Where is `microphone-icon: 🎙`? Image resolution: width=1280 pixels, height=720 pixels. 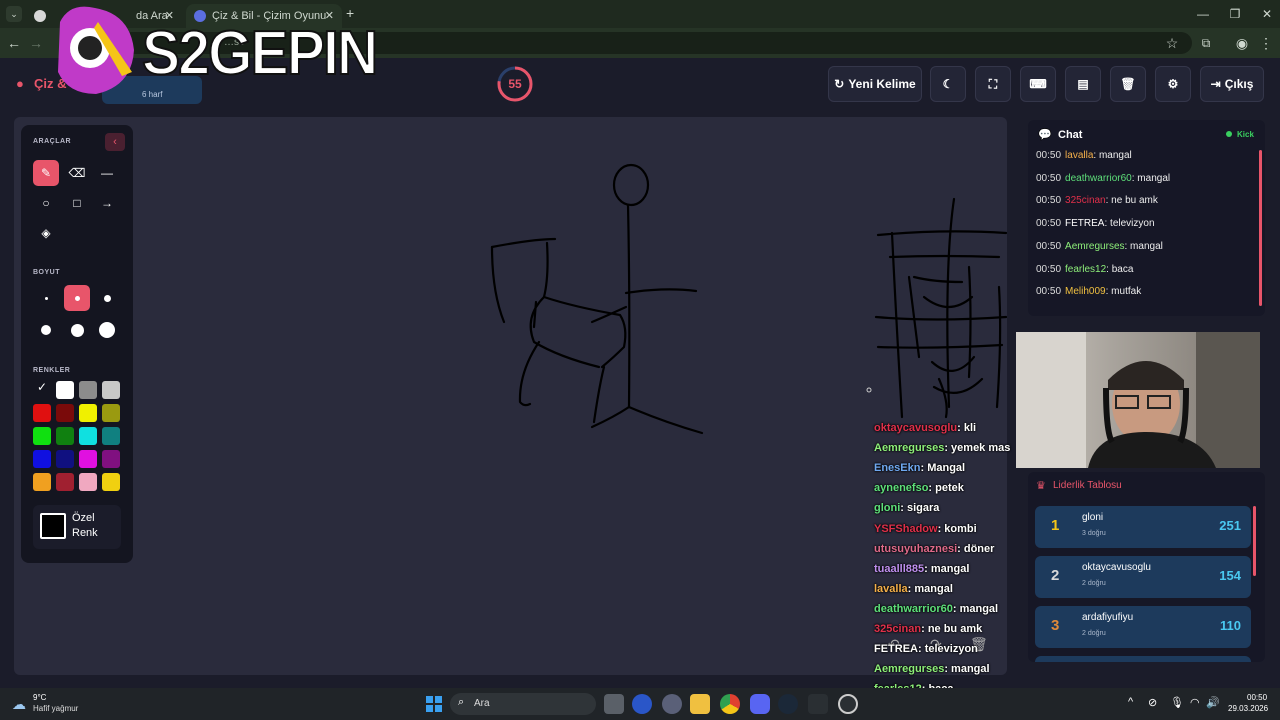
microphone-icon: 🎙 is located at coordinates (1177, 702).